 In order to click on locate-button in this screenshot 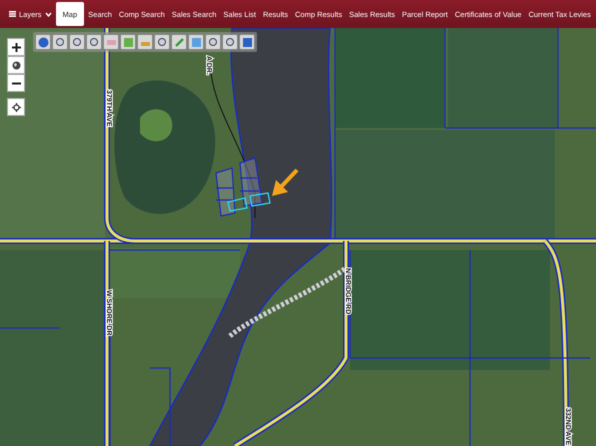, I will do `click(16, 107)`.